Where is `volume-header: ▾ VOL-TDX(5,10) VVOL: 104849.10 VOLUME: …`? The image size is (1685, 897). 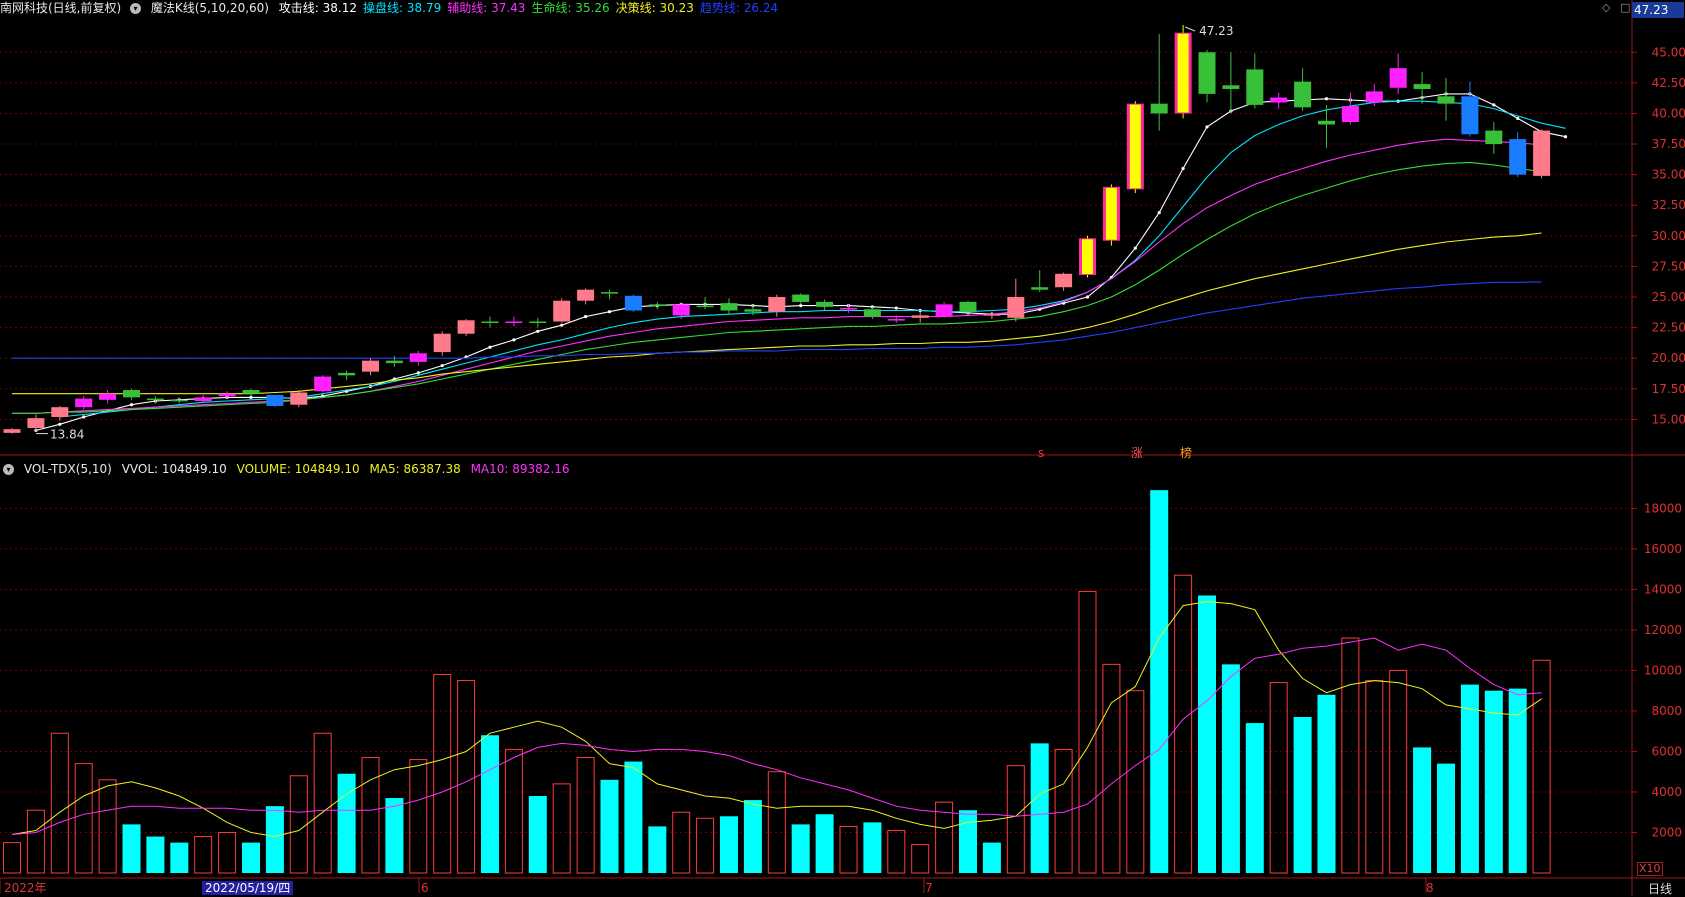 volume-header: ▾ VOL-TDX(5,10) VVOL: 104849.10 VOLUME: … is located at coordinates (288, 469).